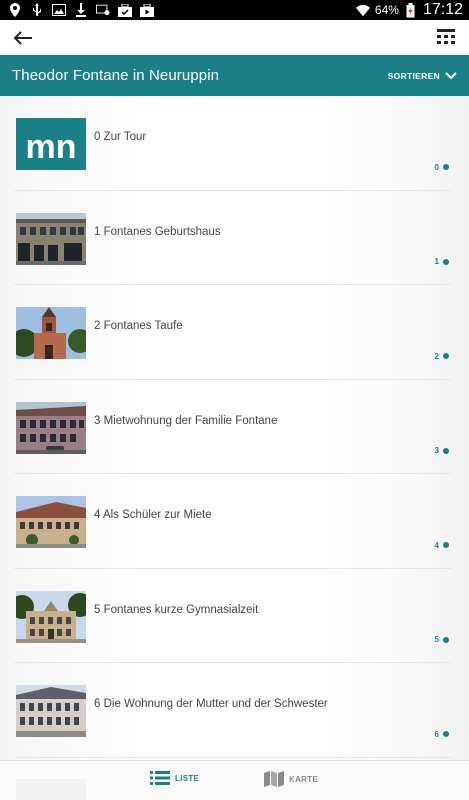 This screenshot has width=469, height=800. Describe the element at coordinates (120, 137) in the screenshot. I see `item-title: 0 Zur Tour` at that location.